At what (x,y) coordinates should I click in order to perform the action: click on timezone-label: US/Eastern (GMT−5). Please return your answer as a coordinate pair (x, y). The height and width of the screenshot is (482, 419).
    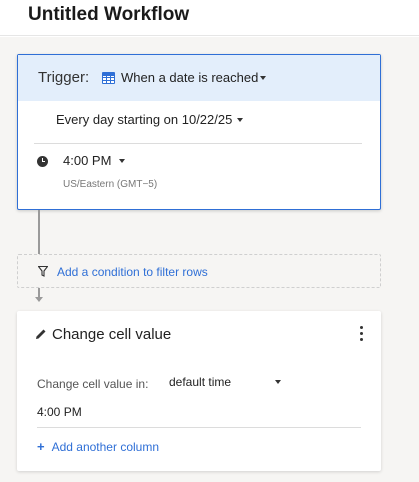
    Looking at the image, I should click on (110, 184).